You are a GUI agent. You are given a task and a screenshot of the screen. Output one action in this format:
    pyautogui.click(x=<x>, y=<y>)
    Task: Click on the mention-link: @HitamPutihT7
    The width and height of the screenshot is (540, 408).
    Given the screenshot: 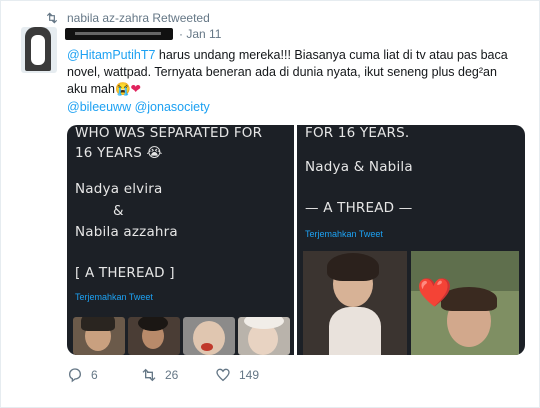 What is the action you would take?
    pyautogui.click(x=111, y=55)
    